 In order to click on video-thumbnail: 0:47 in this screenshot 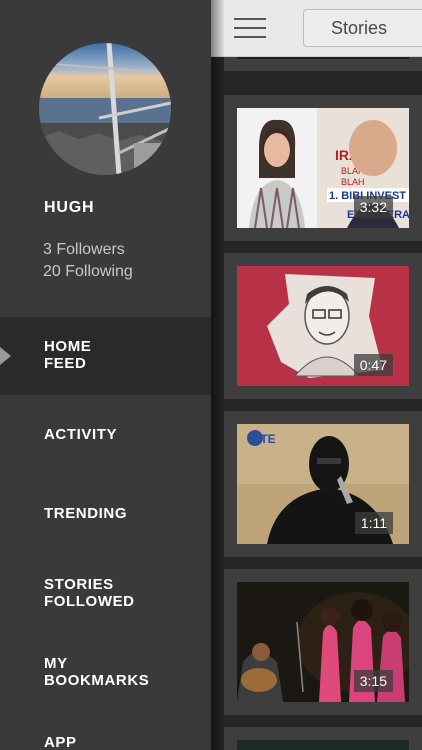, I will do `click(323, 326)`.